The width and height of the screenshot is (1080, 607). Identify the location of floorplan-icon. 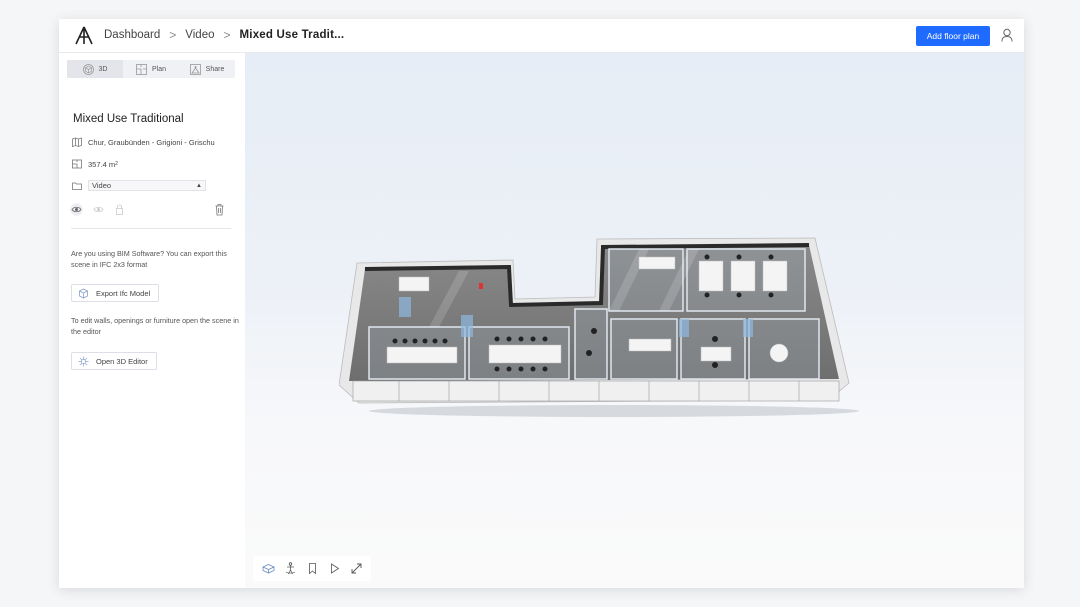
(141, 69).